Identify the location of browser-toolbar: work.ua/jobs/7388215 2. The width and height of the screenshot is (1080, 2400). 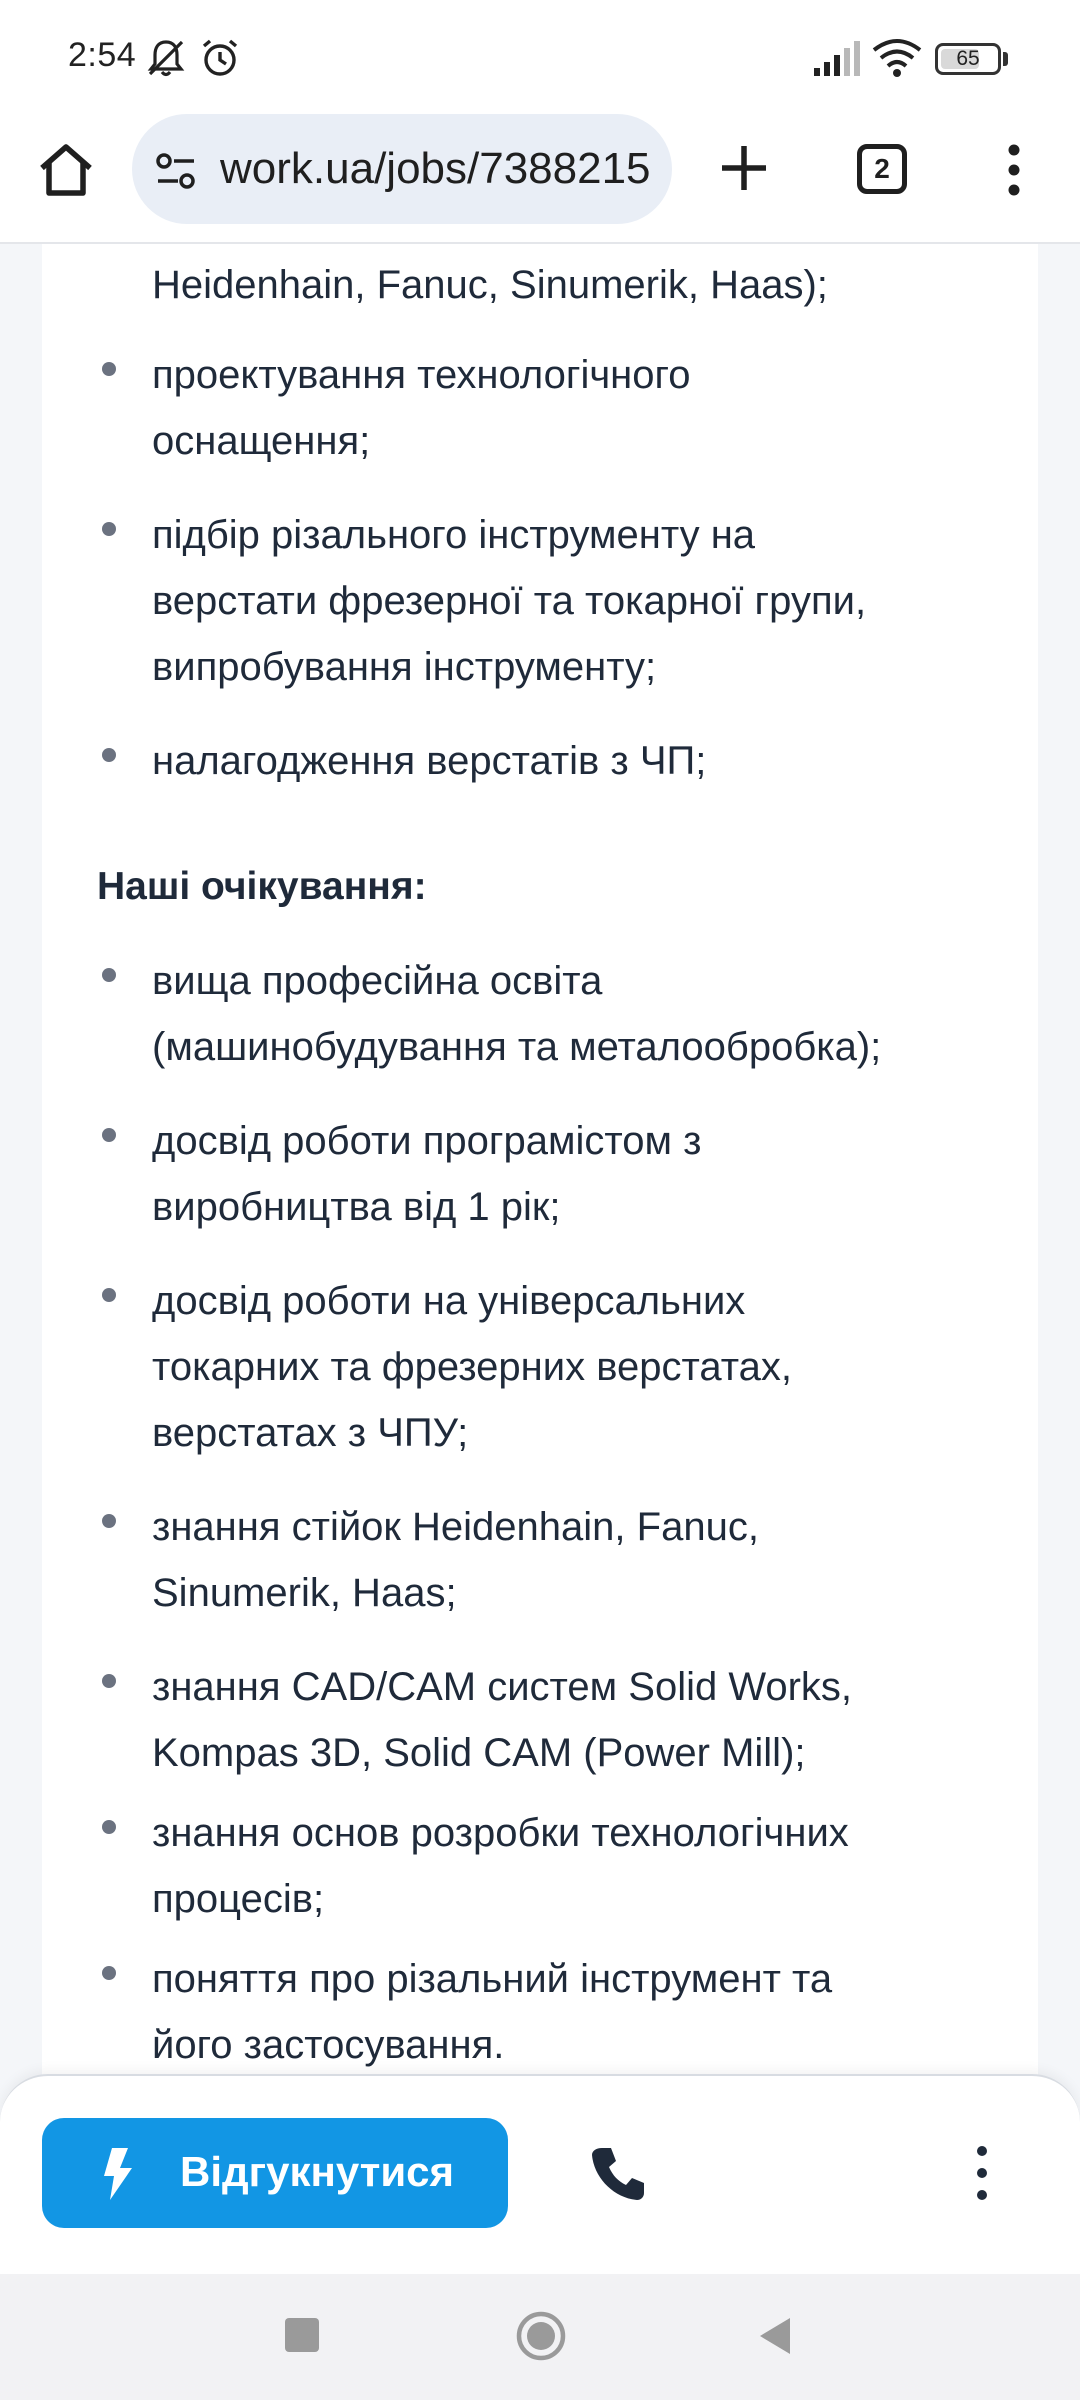
(540, 177).